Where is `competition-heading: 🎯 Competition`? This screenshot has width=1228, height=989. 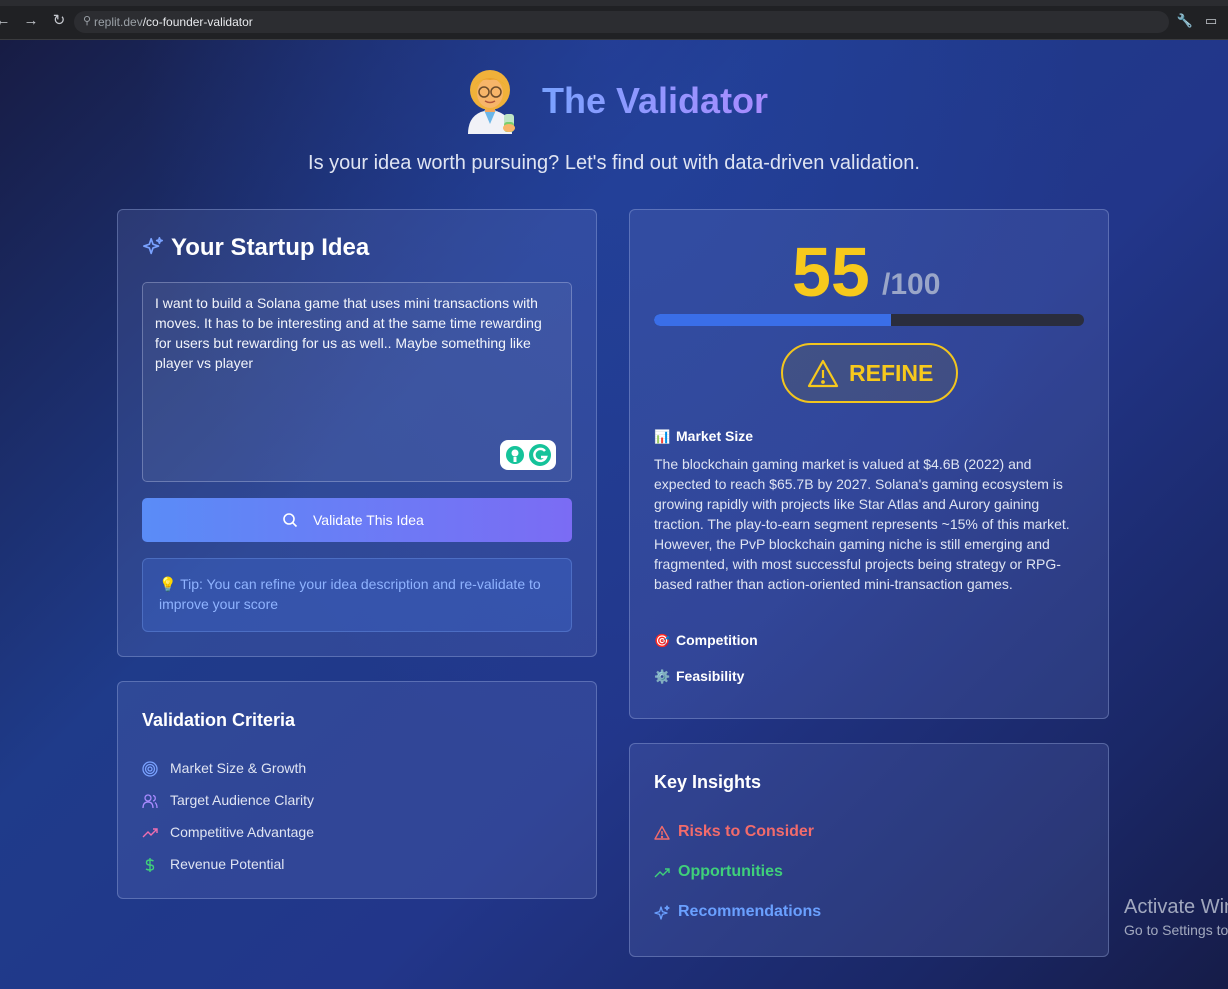
competition-heading: 🎯 Competition is located at coordinates (706, 640).